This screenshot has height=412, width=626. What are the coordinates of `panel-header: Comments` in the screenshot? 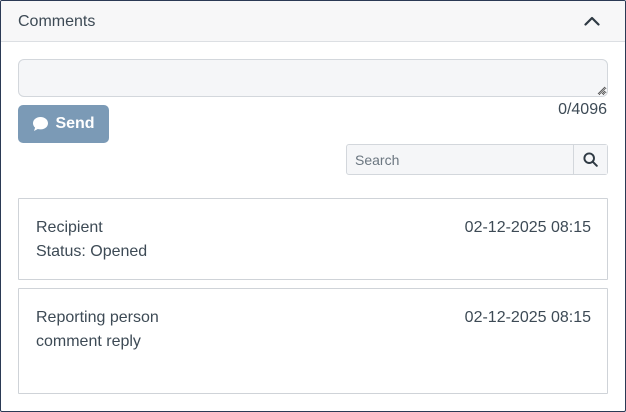 It's located at (313, 21).